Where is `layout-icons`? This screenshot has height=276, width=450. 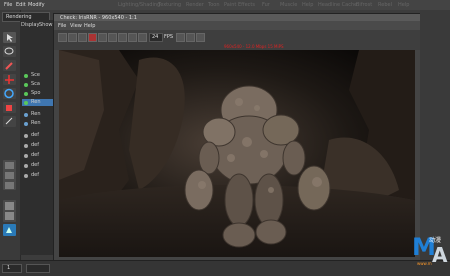 layout-icons is located at coordinates (9, 175).